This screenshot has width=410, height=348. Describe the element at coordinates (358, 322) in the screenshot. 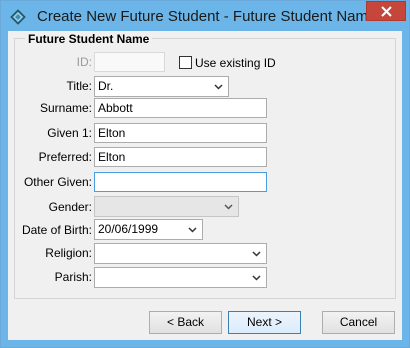

I see `cancel-button: Cancel` at that location.